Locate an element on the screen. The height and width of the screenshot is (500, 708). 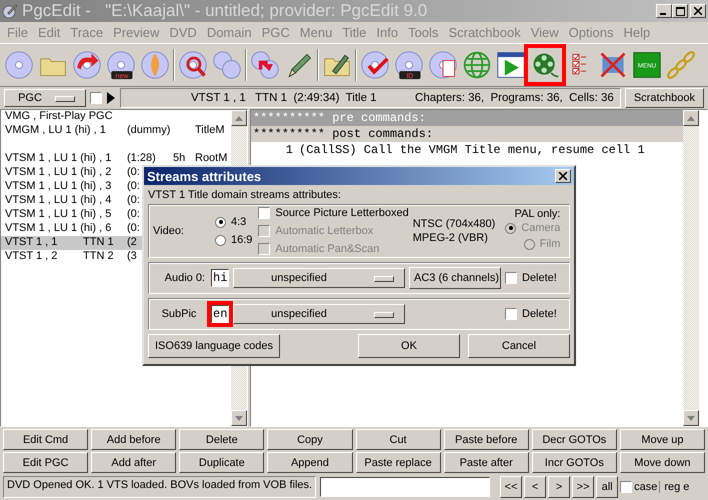
pgc-row: VMGM , LU 1 (hi) , 1 (dummy) TitleM is located at coordinates (116, 131).